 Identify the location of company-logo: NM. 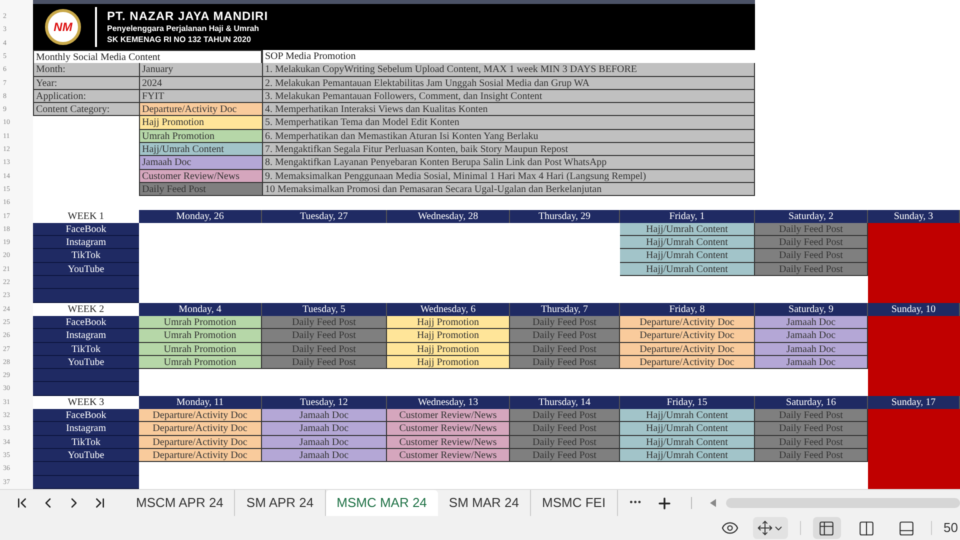
(63, 27).